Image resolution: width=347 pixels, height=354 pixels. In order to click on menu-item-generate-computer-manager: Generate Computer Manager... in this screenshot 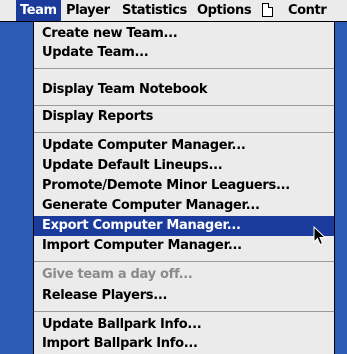, I will do `click(184, 206)`.